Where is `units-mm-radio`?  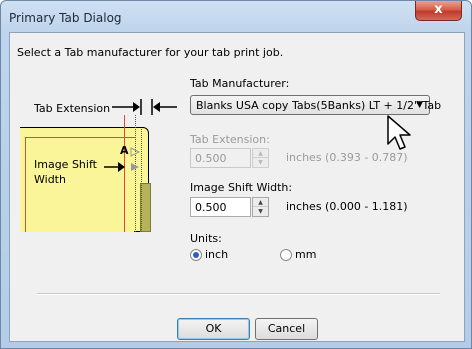
units-mm-radio is located at coordinates (286, 255).